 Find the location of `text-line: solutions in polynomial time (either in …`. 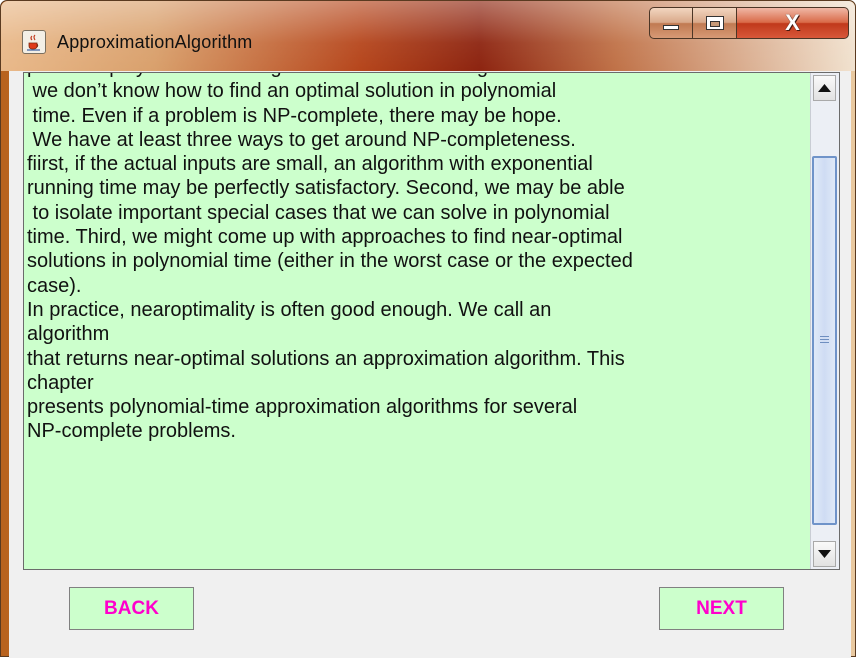

text-line: solutions in polynomial time (either in … is located at coordinates (330, 261).